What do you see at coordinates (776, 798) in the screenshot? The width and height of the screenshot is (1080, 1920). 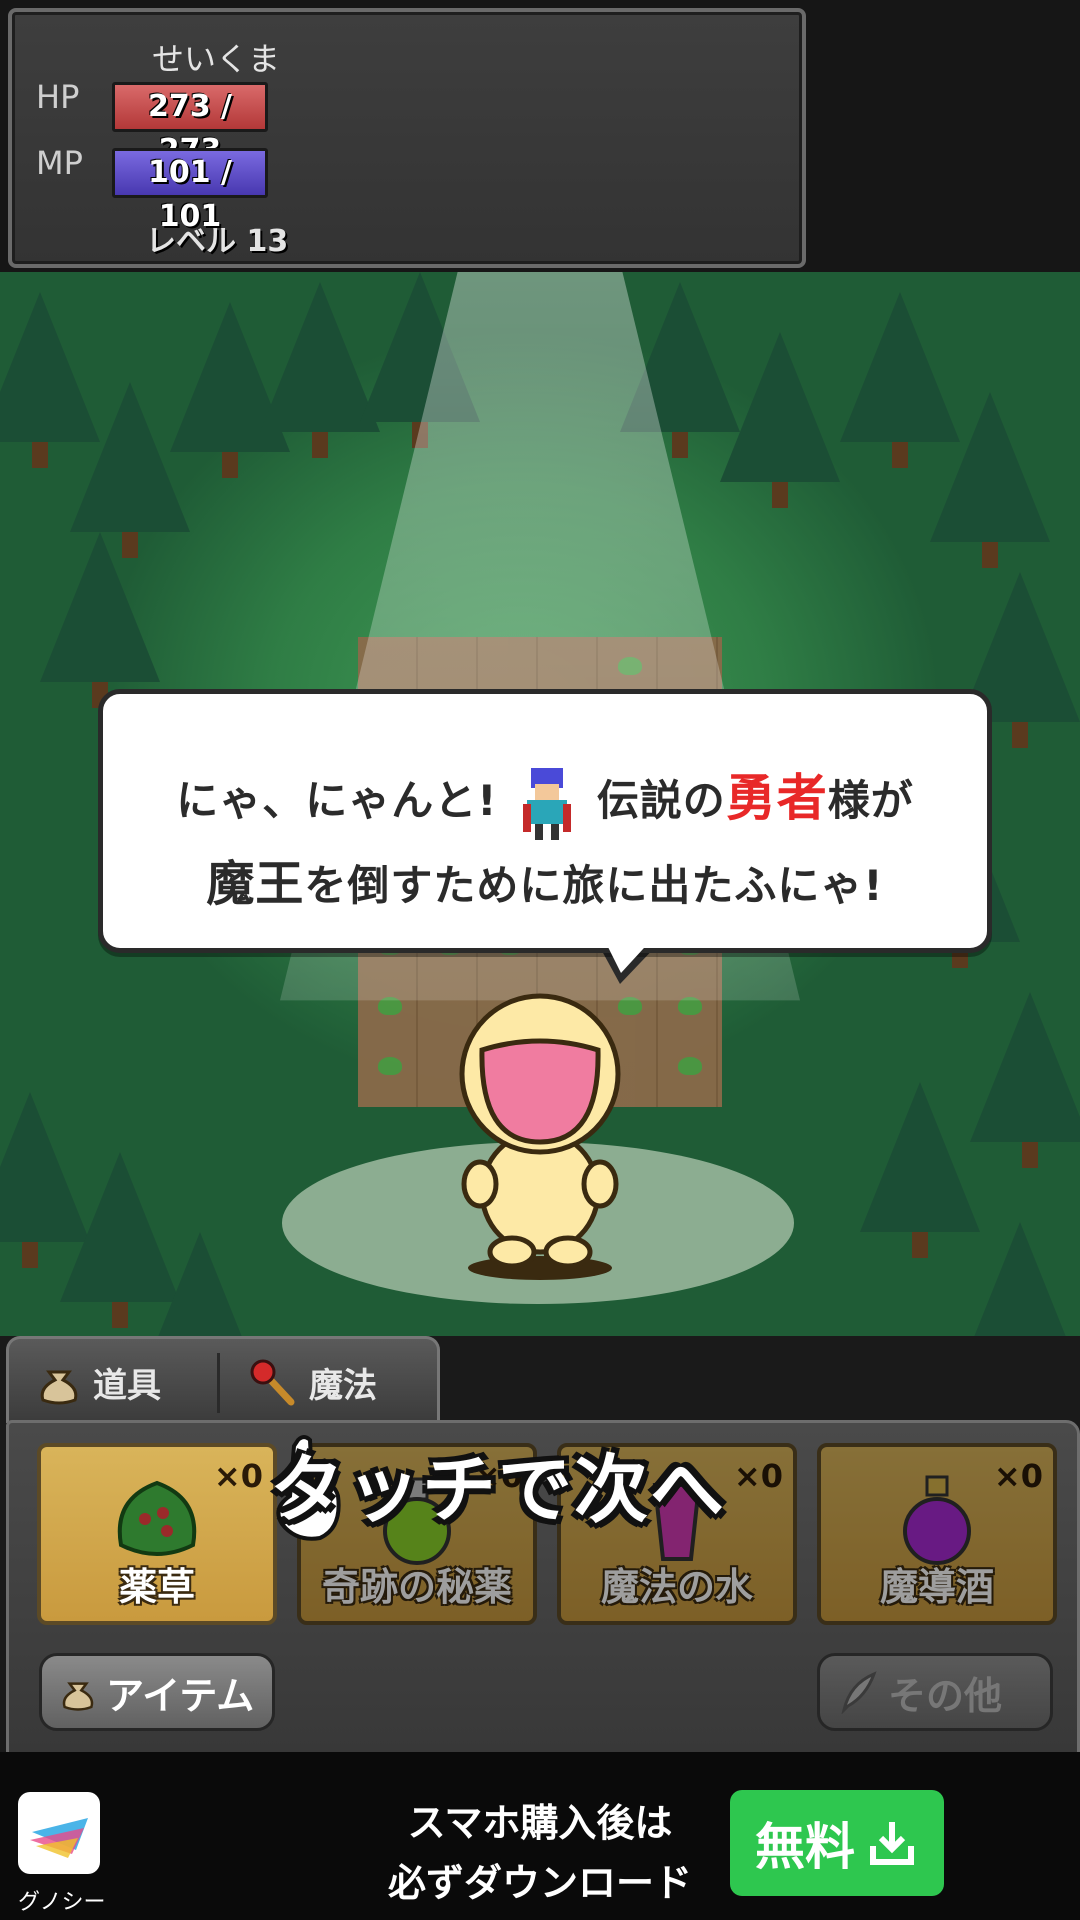 I see `dialog-highlight-hero: 勇者` at bounding box center [776, 798].